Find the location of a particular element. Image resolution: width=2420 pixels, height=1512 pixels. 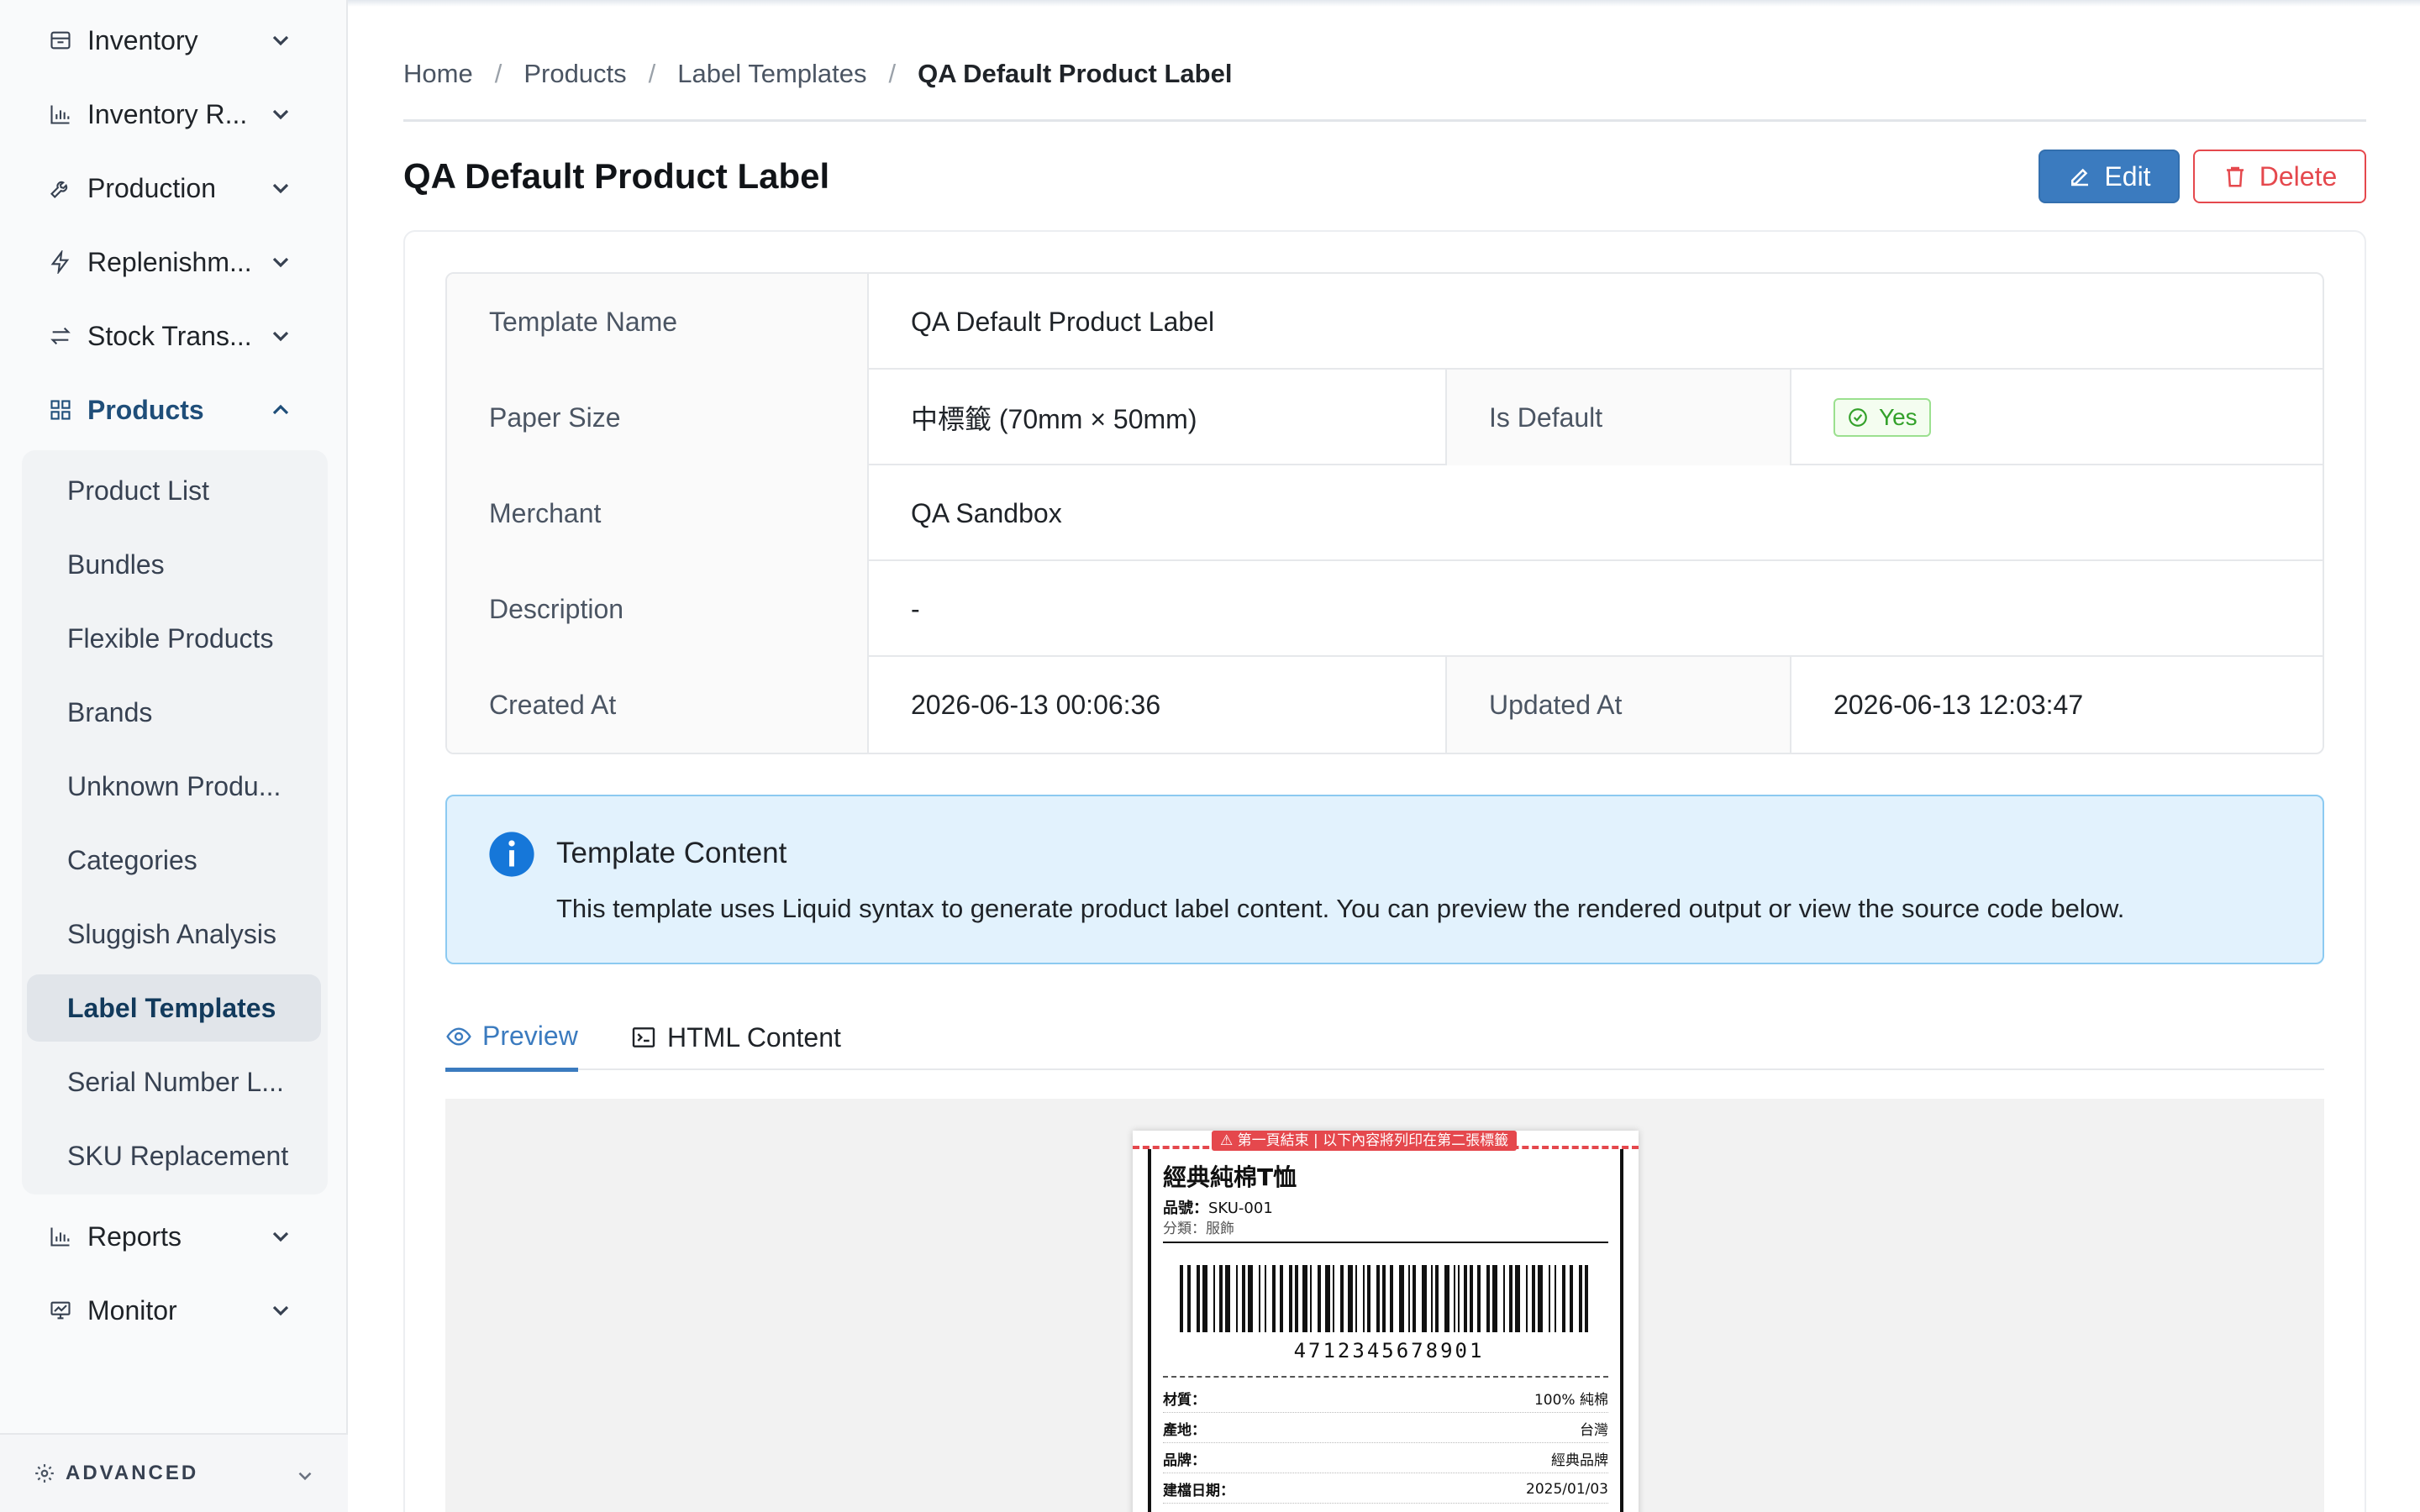

sidebar-subitem-label-templates: Label Templates is located at coordinates (174, 1008).